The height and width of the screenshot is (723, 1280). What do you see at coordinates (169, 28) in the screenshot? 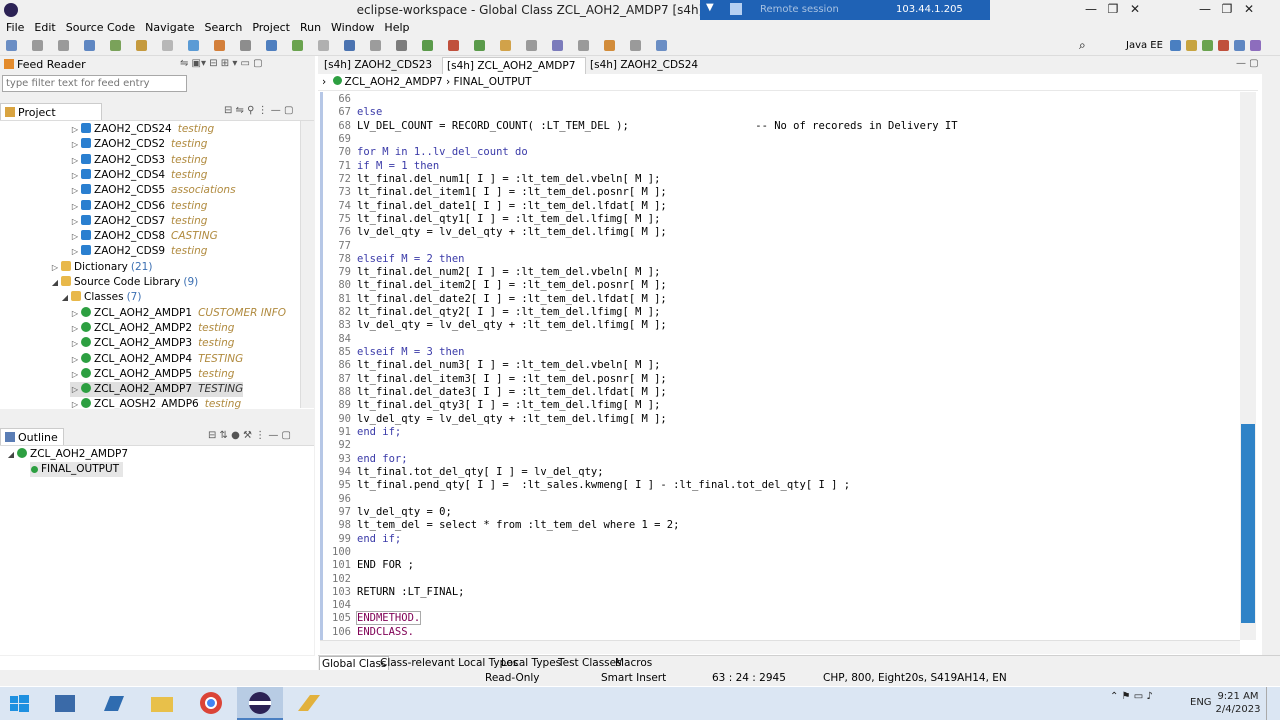
I see `menu-navigate: Navigate` at bounding box center [169, 28].